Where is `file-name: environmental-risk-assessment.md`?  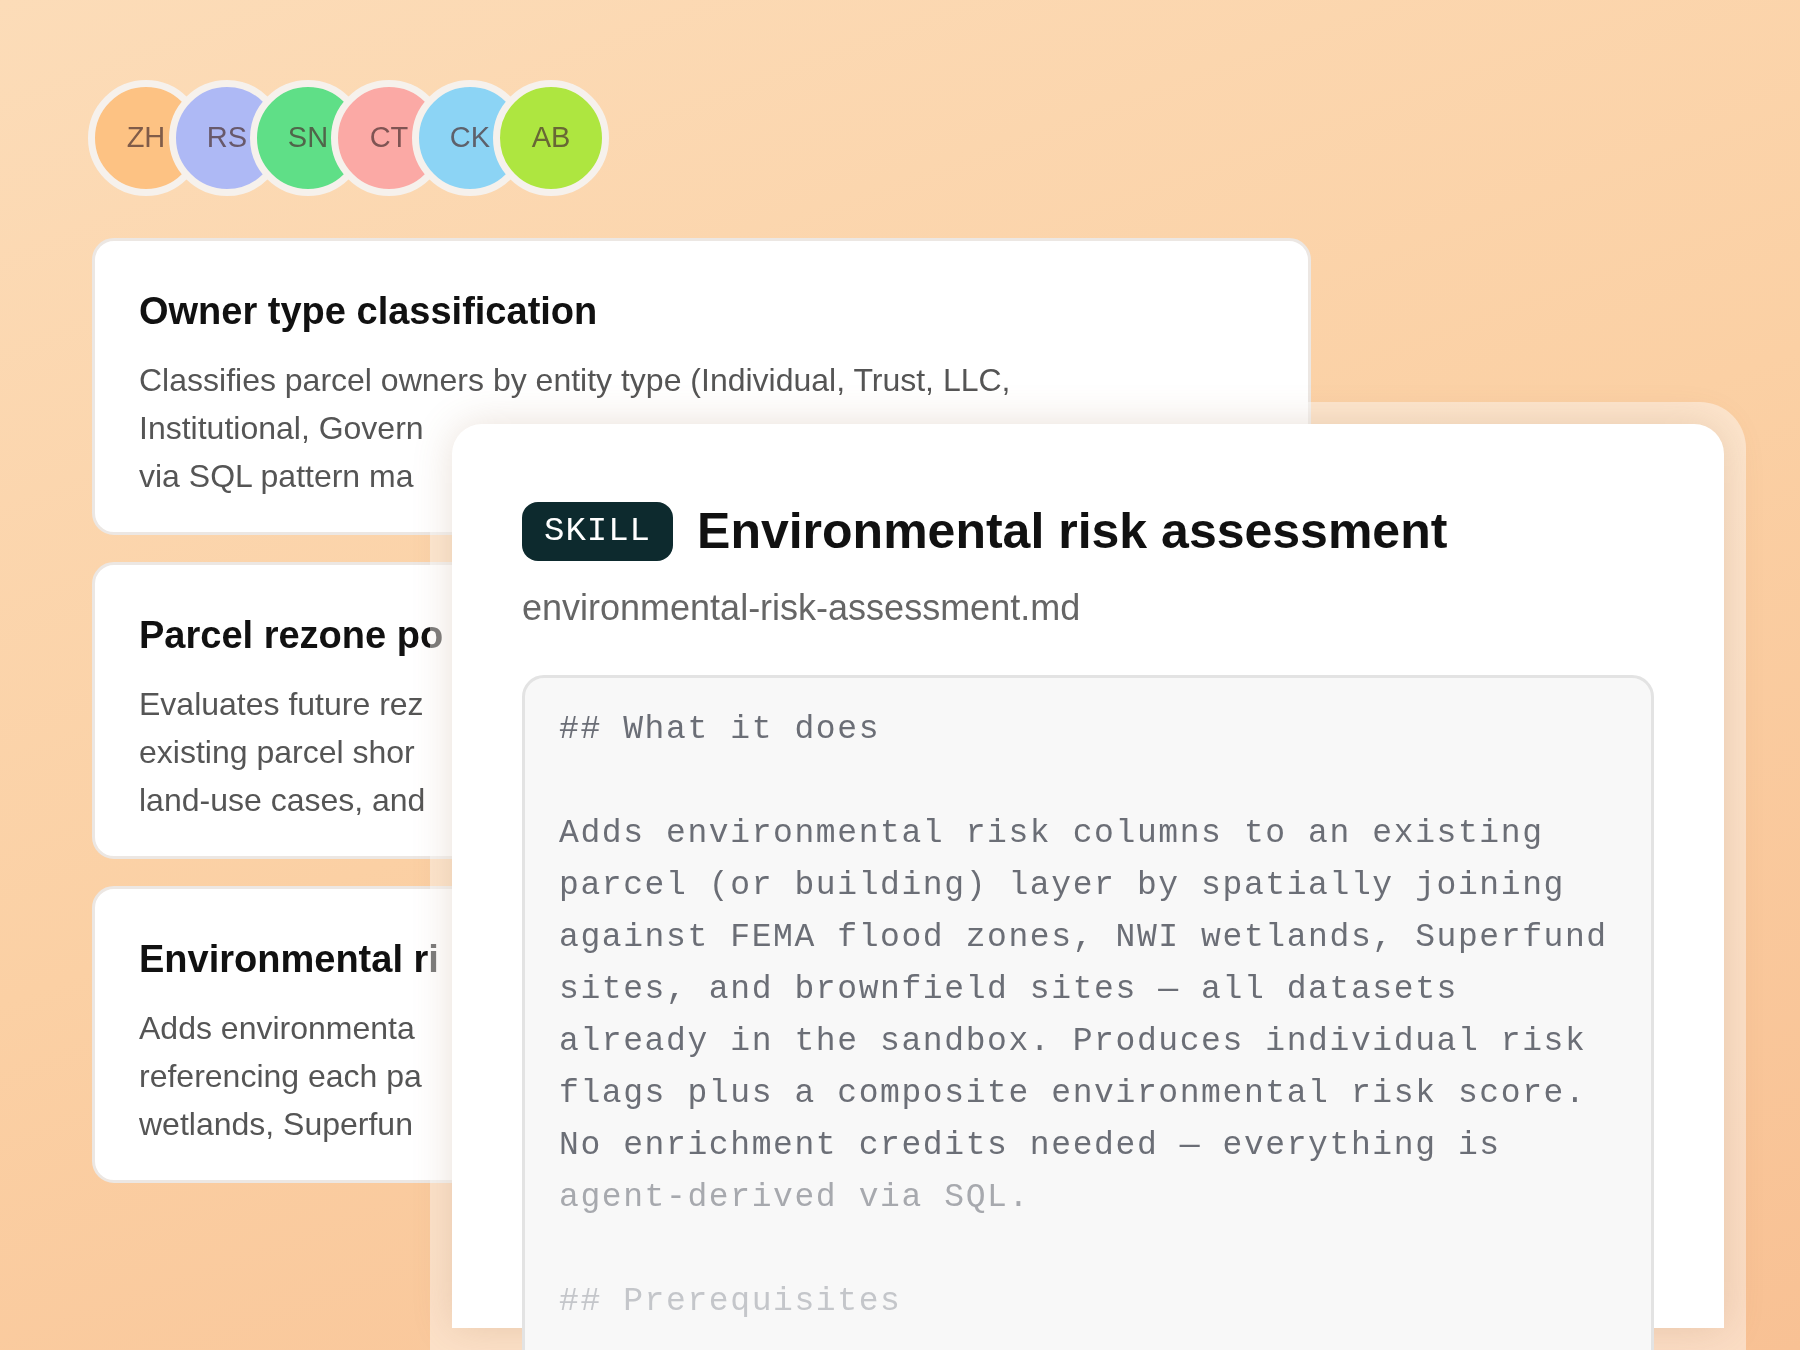 file-name: environmental-risk-assessment.md is located at coordinates (802, 608).